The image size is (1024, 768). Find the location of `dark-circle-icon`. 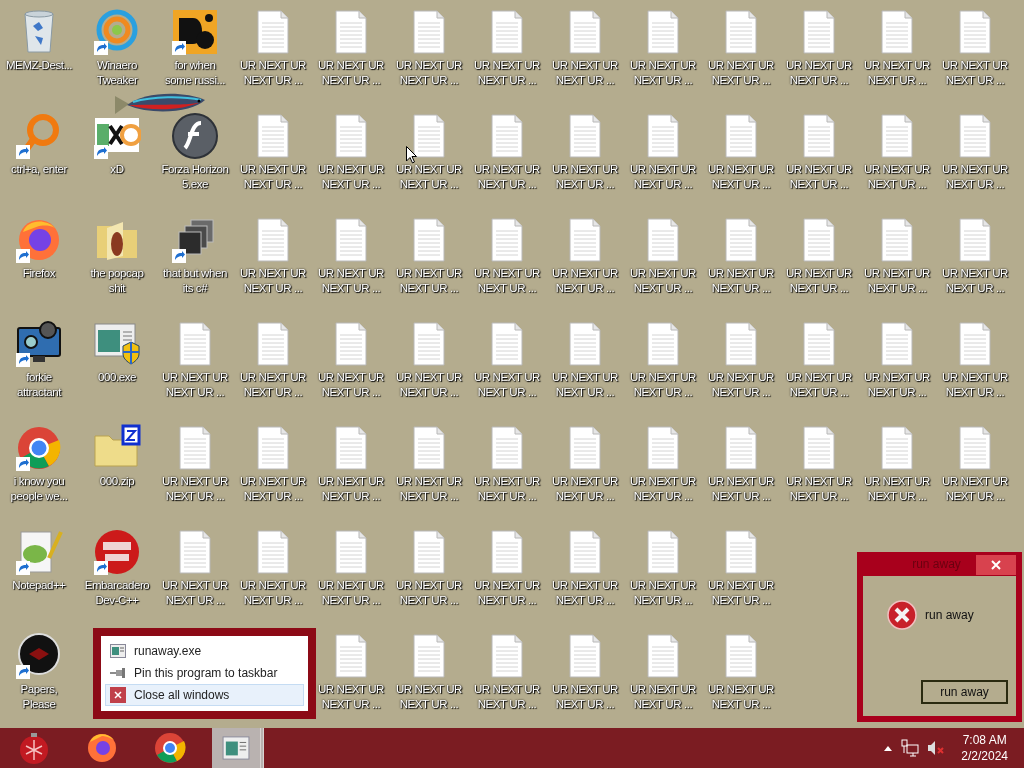

dark-circle-icon is located at coordinates (39, 656).